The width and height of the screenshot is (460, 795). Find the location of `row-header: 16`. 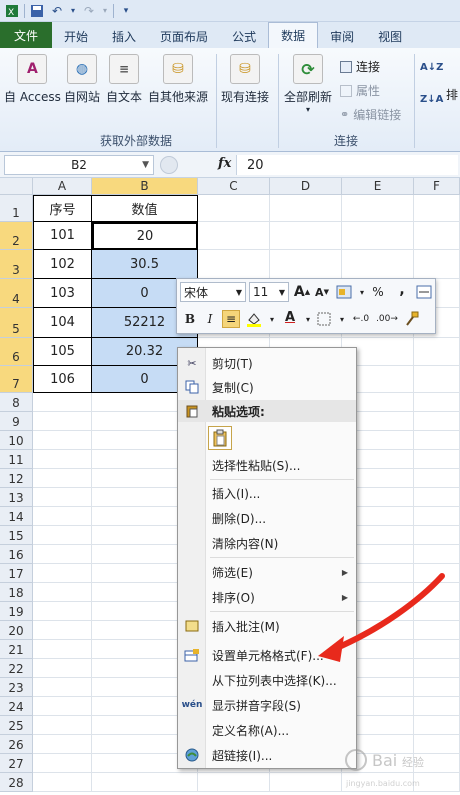

row-header: 16 is located at coordinates (16, 554).